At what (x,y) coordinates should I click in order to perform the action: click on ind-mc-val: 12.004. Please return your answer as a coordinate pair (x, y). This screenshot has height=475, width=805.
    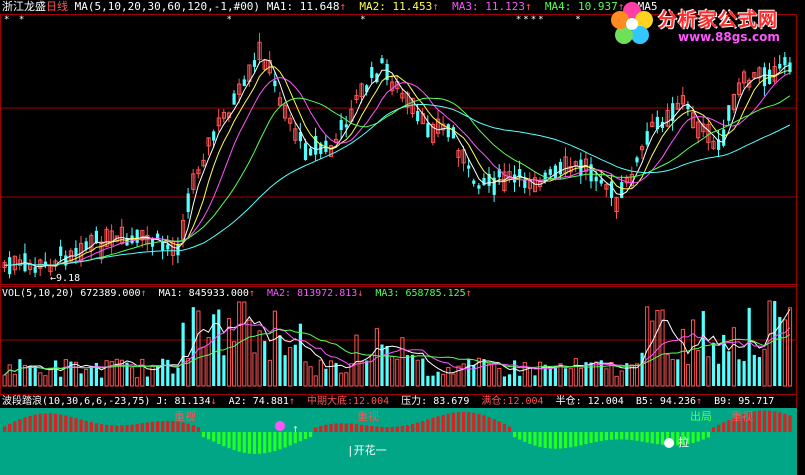
    Looking at the image, I should click on (525, 401).